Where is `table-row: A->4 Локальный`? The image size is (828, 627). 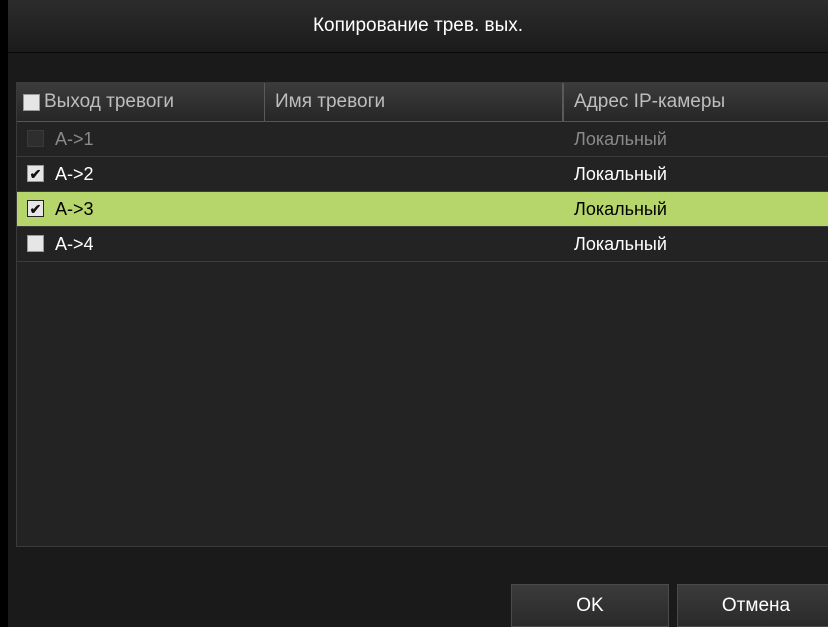 table-row: A->4 Локальный is located at coordinates (422, 244).